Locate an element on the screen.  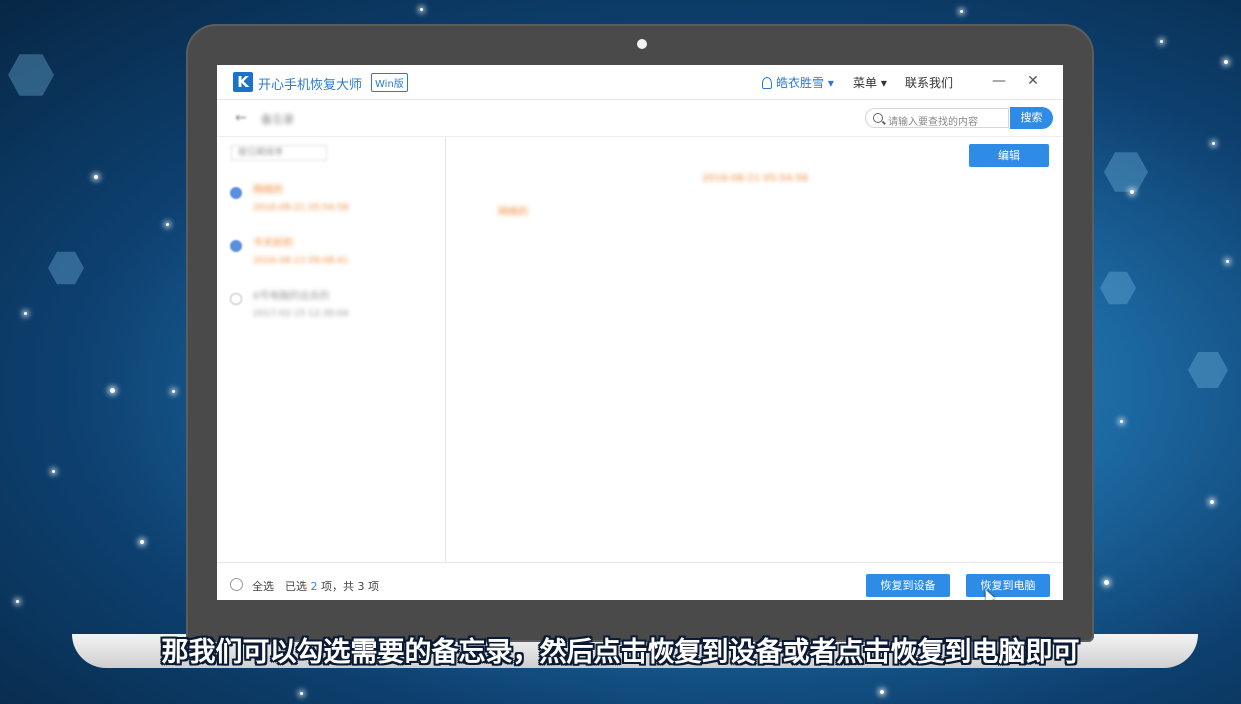
menu-label: 菜单 is located at coordinates (865, 83).